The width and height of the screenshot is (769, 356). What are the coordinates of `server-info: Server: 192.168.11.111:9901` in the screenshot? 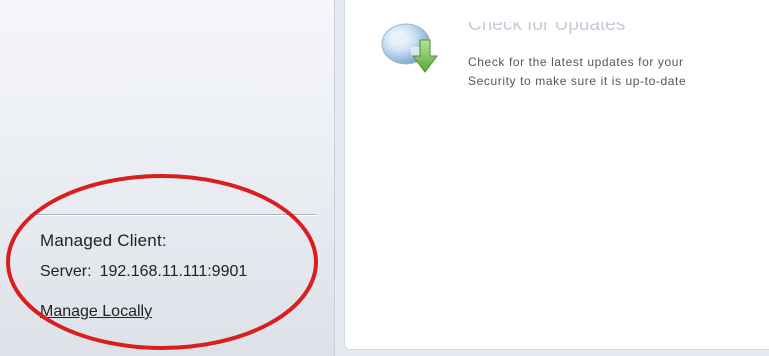 It's located at (143, 272).